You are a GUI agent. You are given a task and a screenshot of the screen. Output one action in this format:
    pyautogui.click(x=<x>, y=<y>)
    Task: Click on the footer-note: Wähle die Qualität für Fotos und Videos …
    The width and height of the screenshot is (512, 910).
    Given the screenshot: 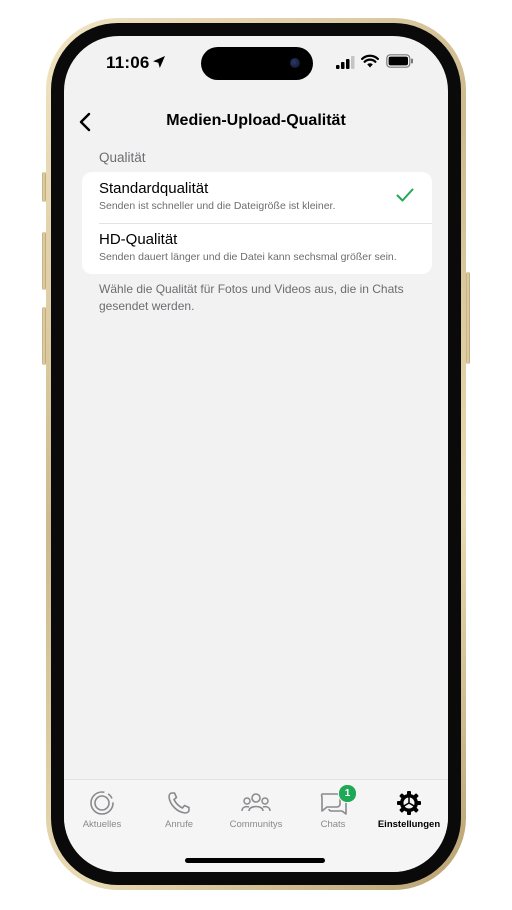 What is the action you would take?
    pyautogui.click(x=251, y=297)
    